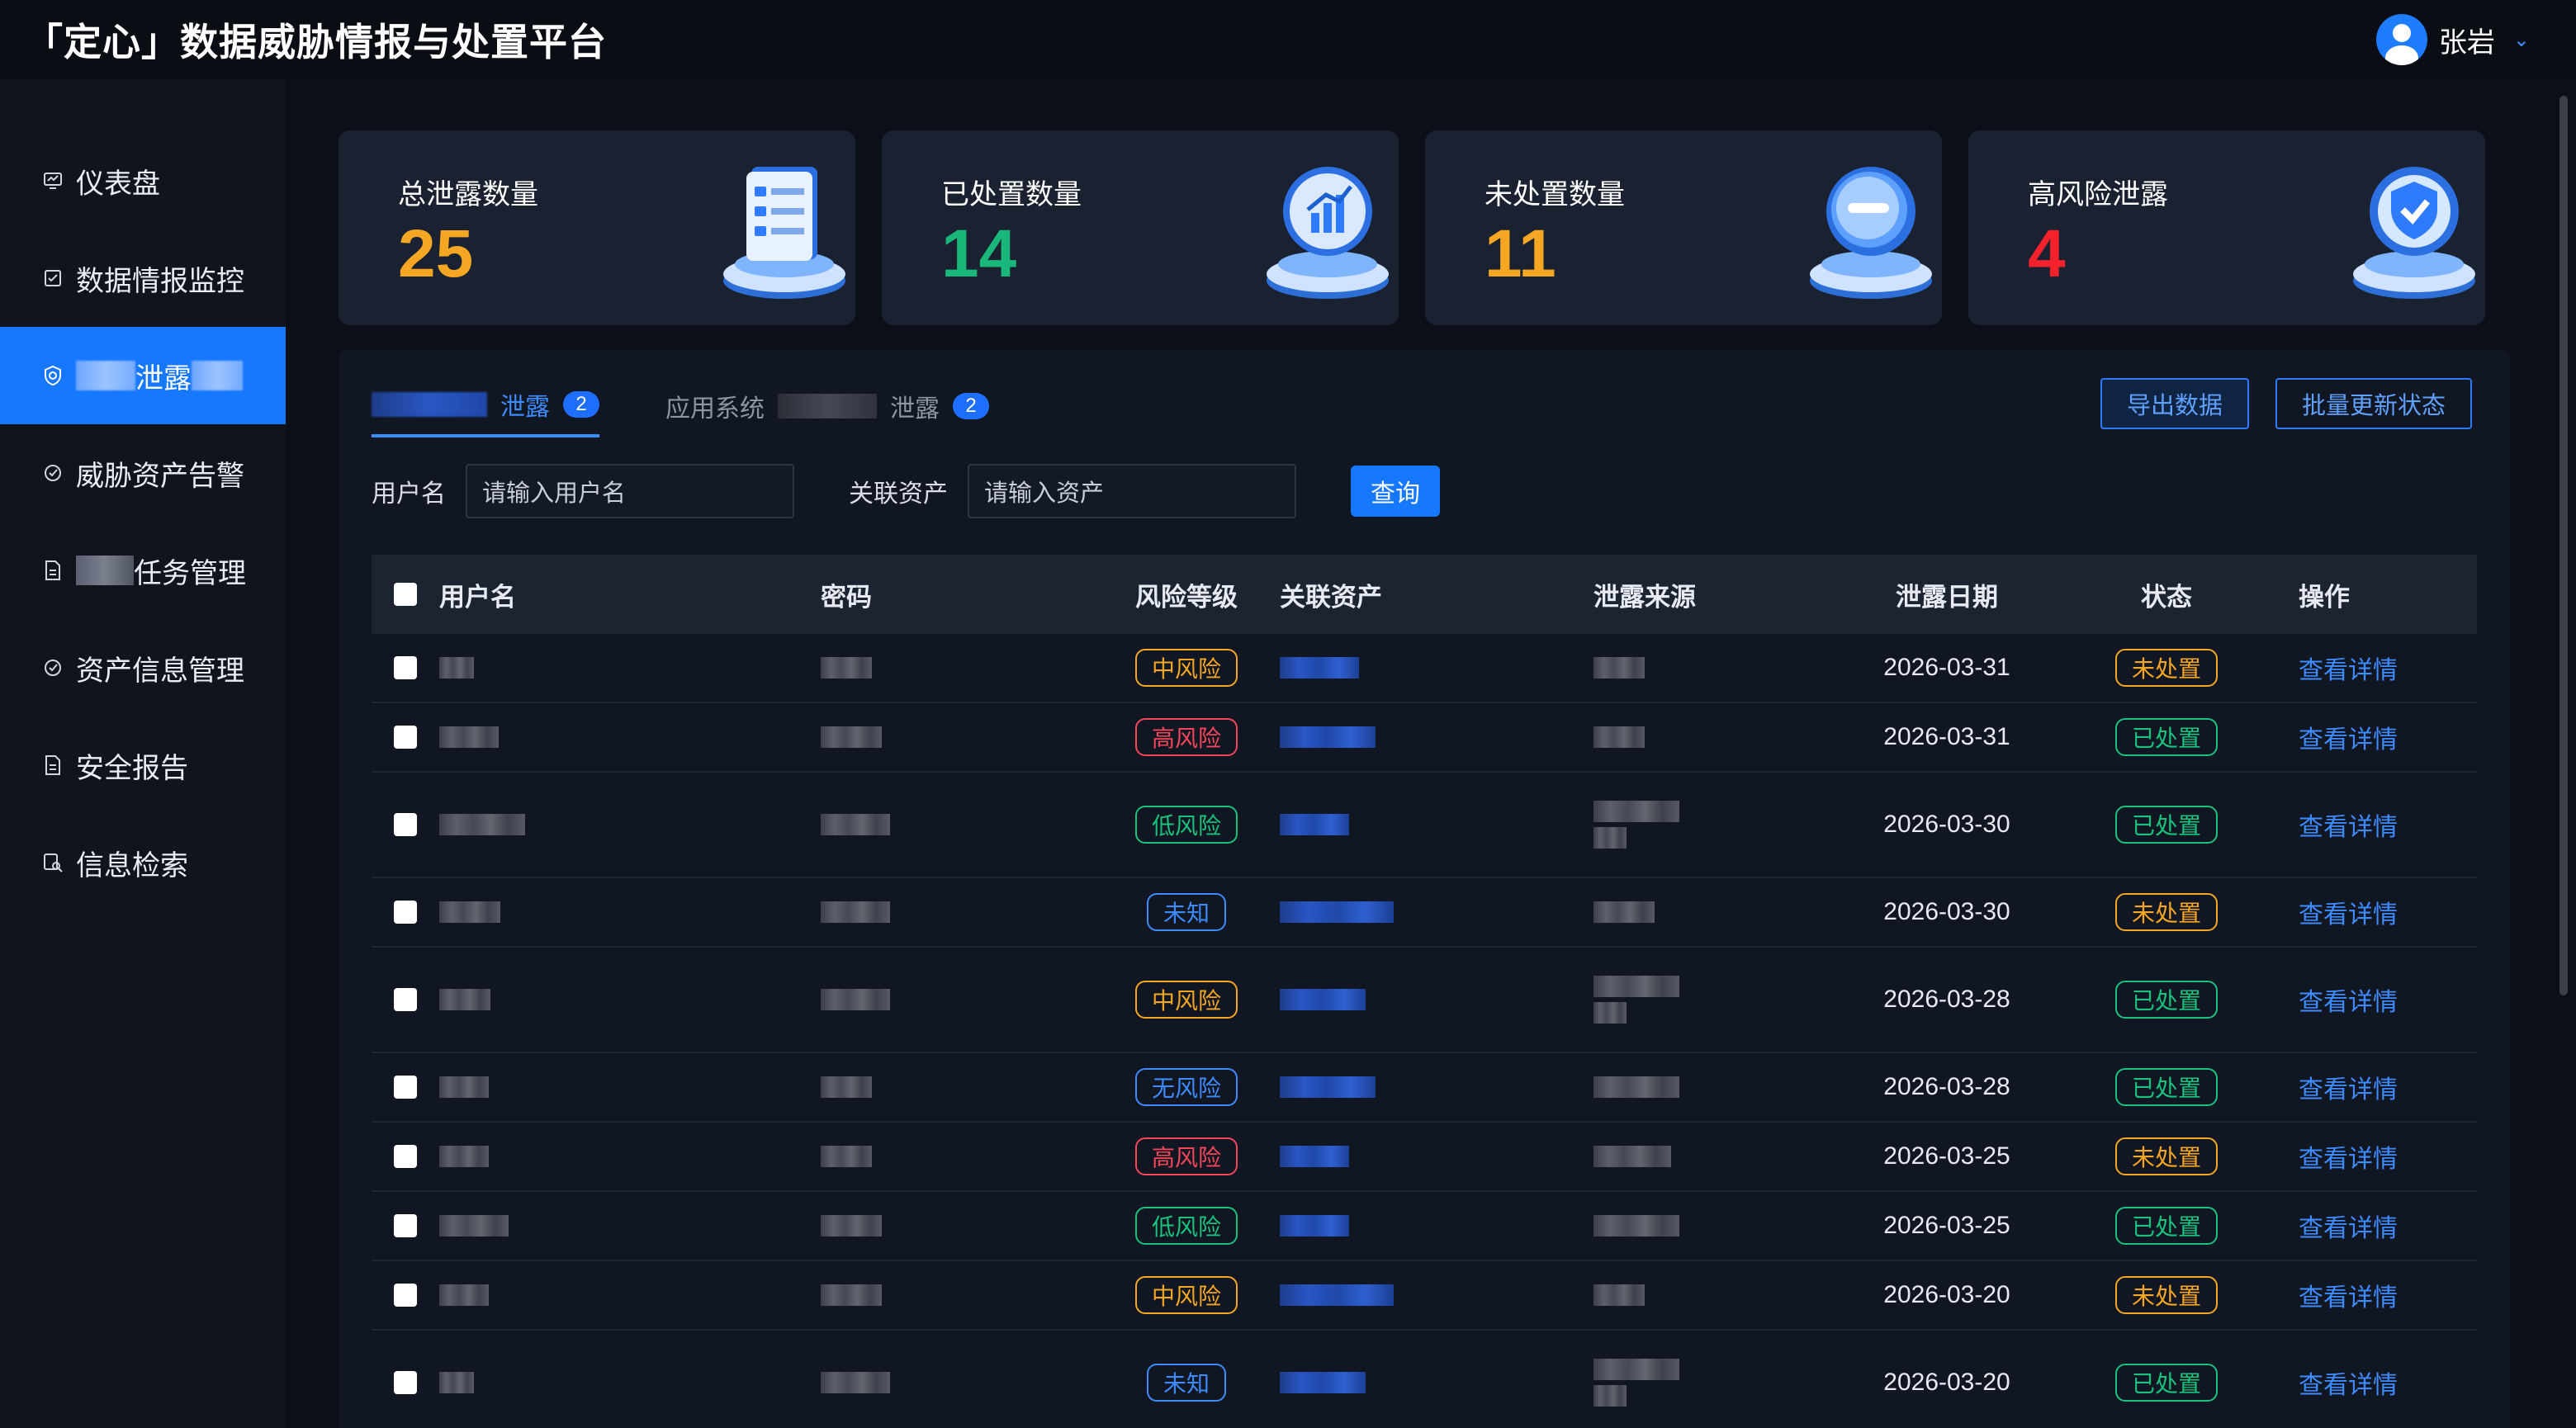 This screenshot has height=1428, width=2576. Describe the element at coordinates (1288, 39) in the screenshot. I see `top-header: 「定心」数据威胁情报与处置平台 张岩 ⌄` at that location.